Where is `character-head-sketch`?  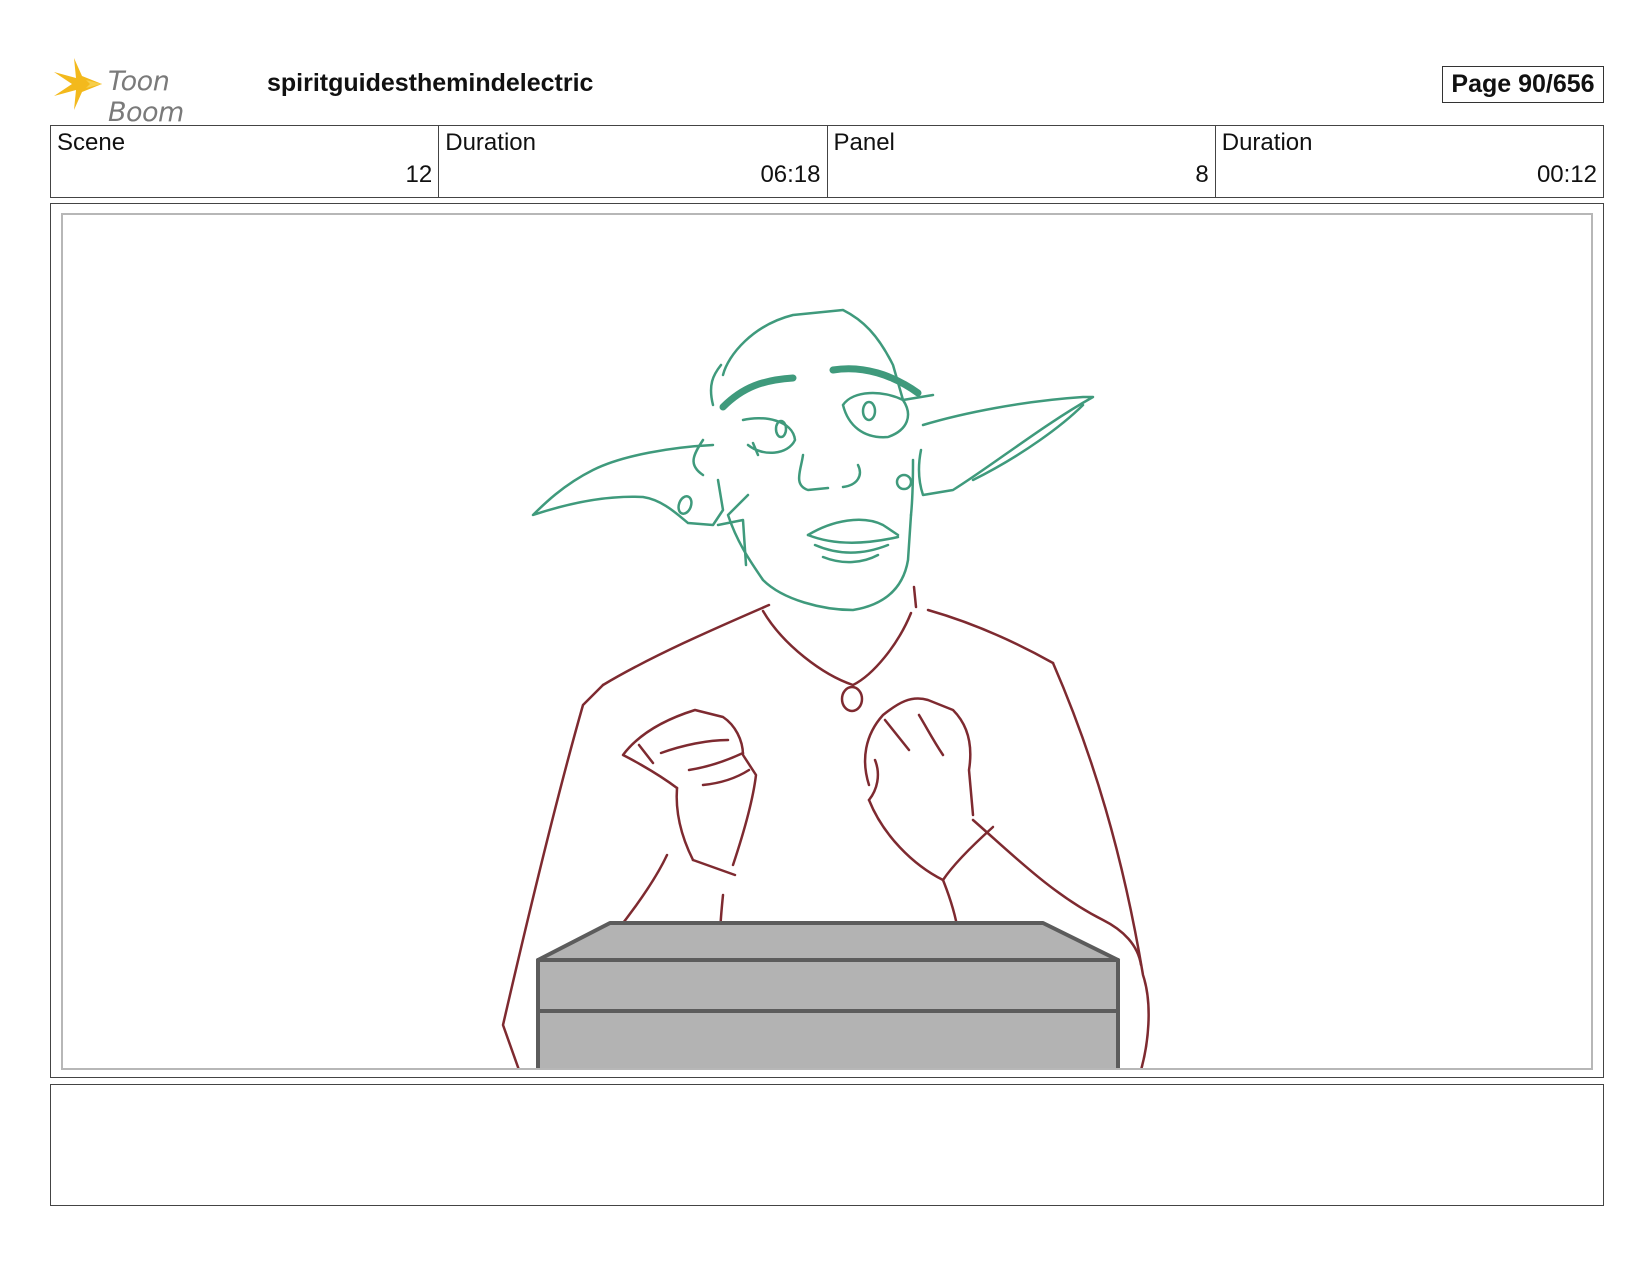
character-head-sketch is located at coordinates (813, 460).